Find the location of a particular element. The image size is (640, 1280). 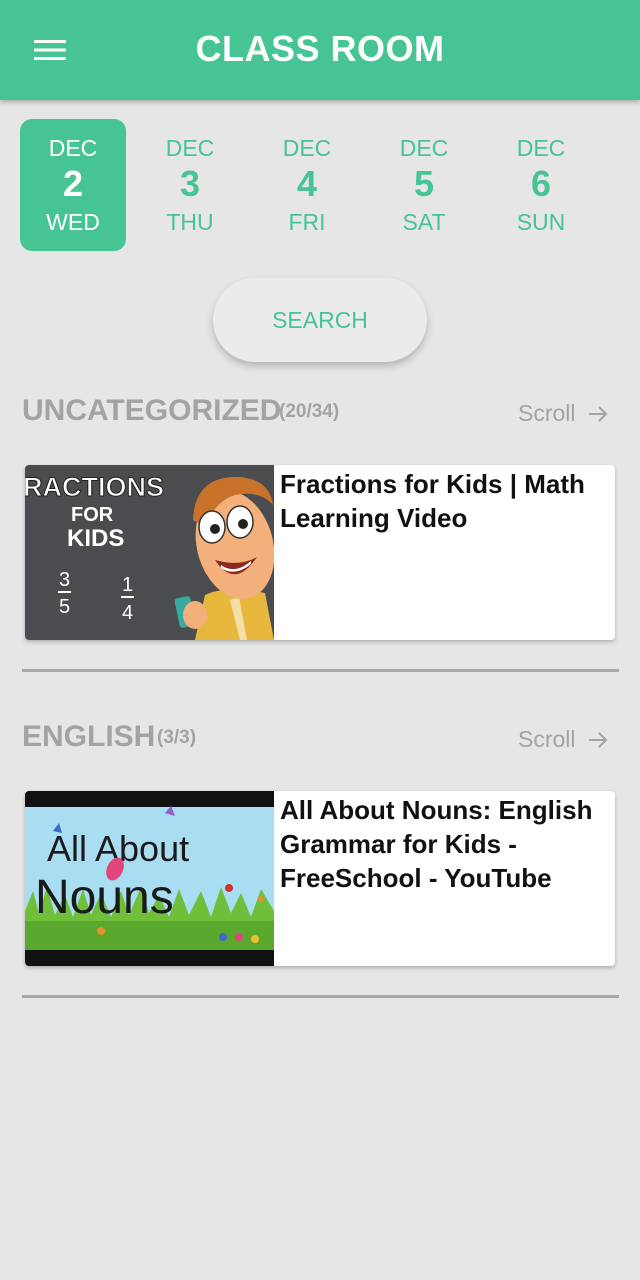

date-item-dec-2: DEC 2 WED is located at coordinates (73, 185).